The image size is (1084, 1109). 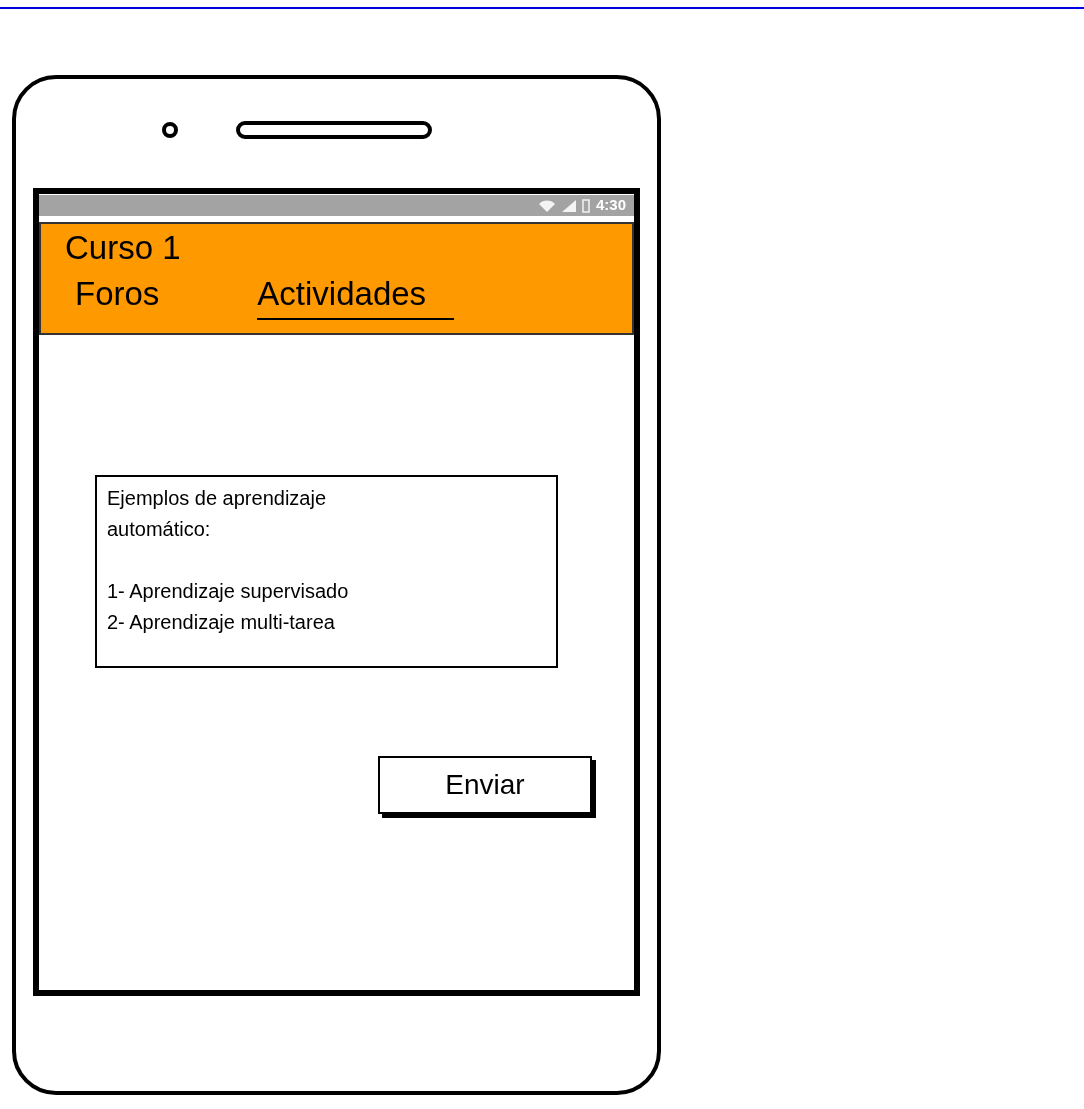 What do you see at coordinates (585, 205) in the screenshot?
I see `battery-icon` at bounding box center [585, 205].